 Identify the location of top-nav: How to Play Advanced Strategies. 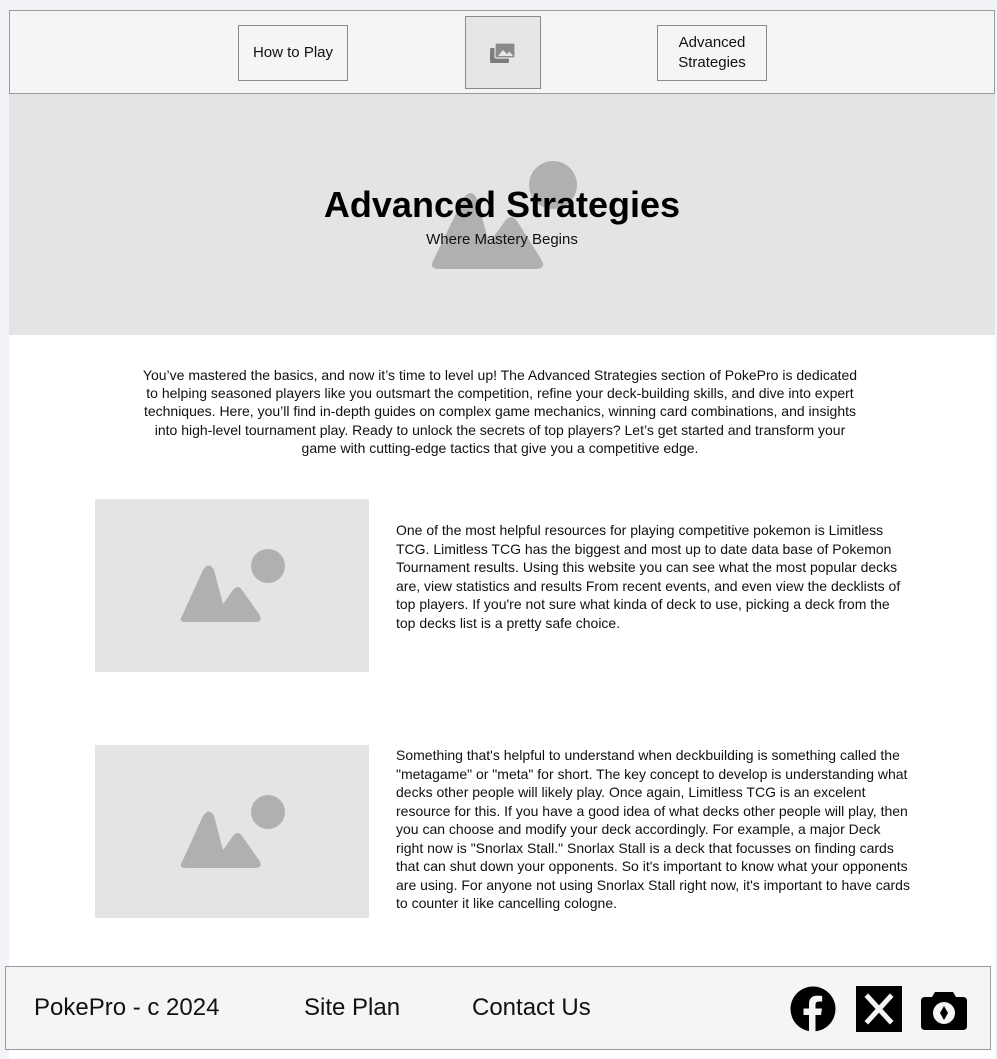
(502, 52).